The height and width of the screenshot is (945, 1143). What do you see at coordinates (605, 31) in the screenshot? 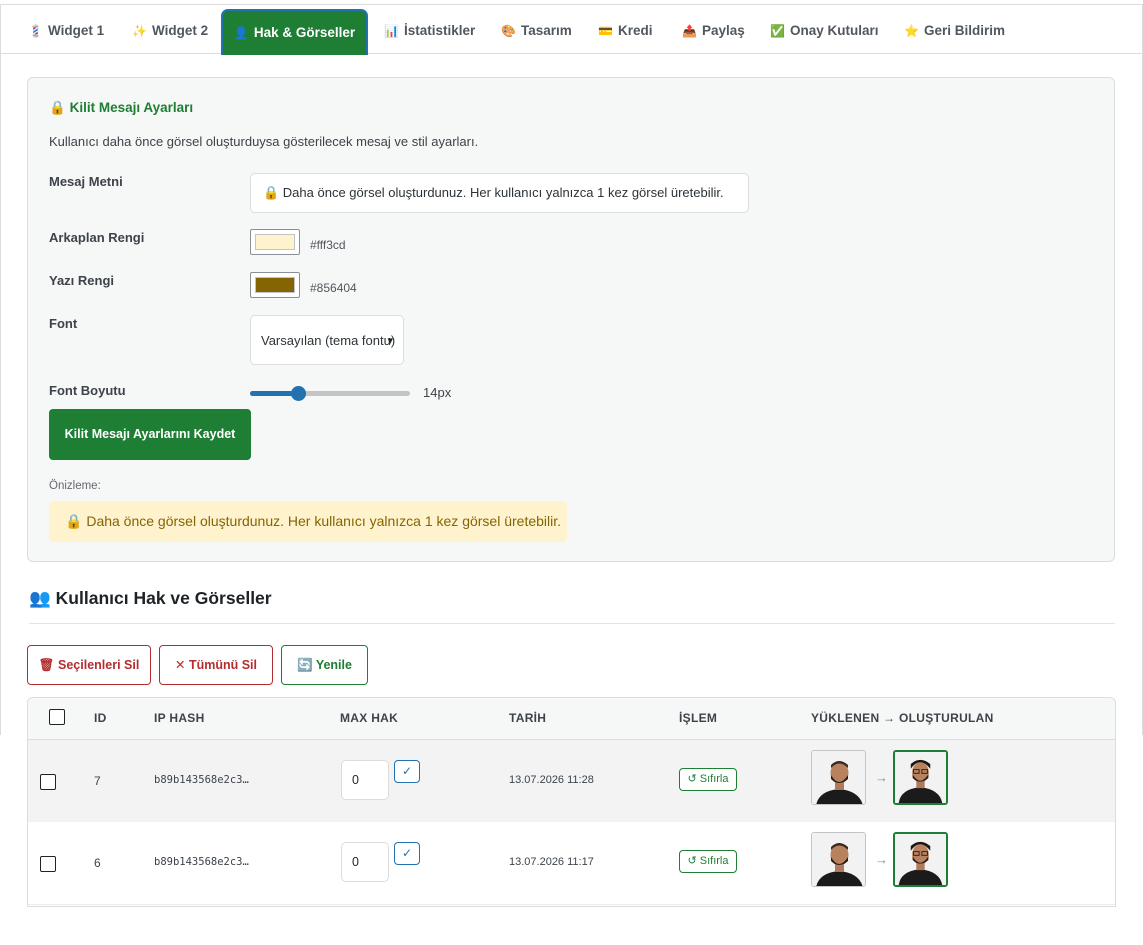
I see `credit-card-icon: 💳` at bounding box center [605, 31].